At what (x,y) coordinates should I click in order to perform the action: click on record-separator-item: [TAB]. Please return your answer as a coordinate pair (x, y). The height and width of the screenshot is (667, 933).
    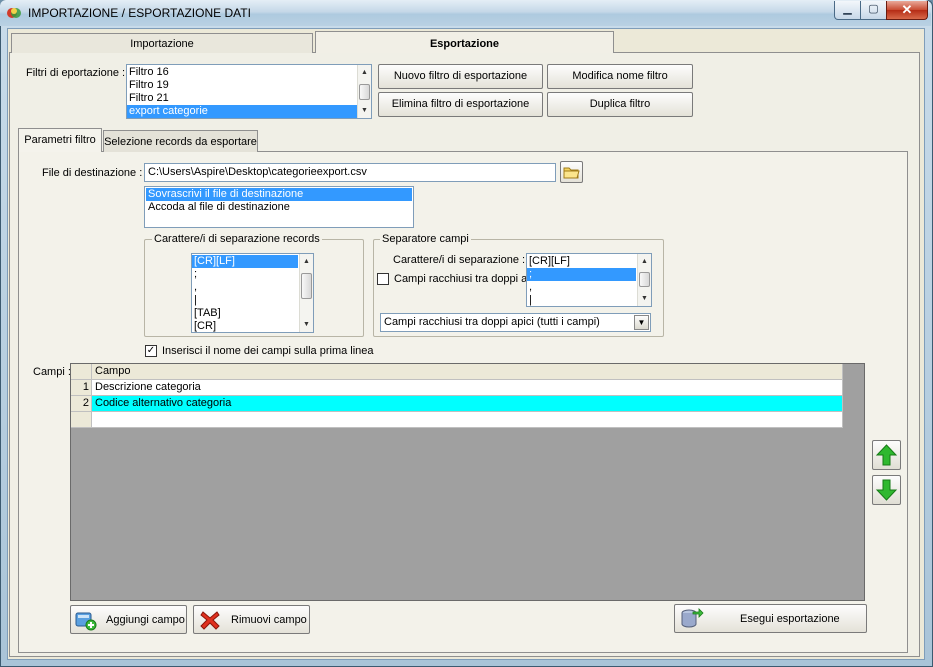
    Looking at the image, I should click on (245, 313).